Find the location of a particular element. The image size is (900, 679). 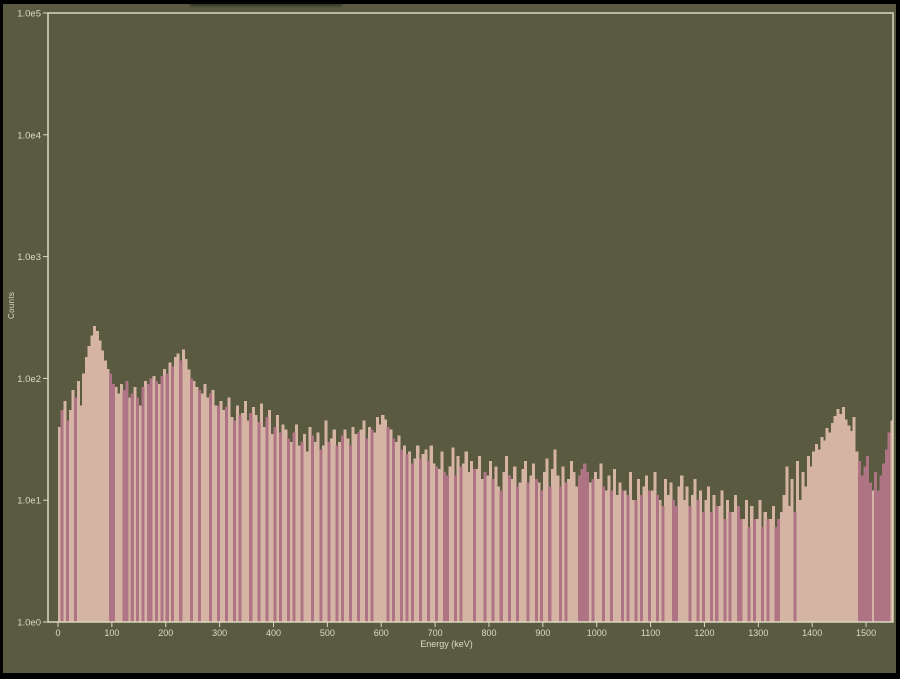

x-tick-label: 1400 is located at coordinates (812, 633).